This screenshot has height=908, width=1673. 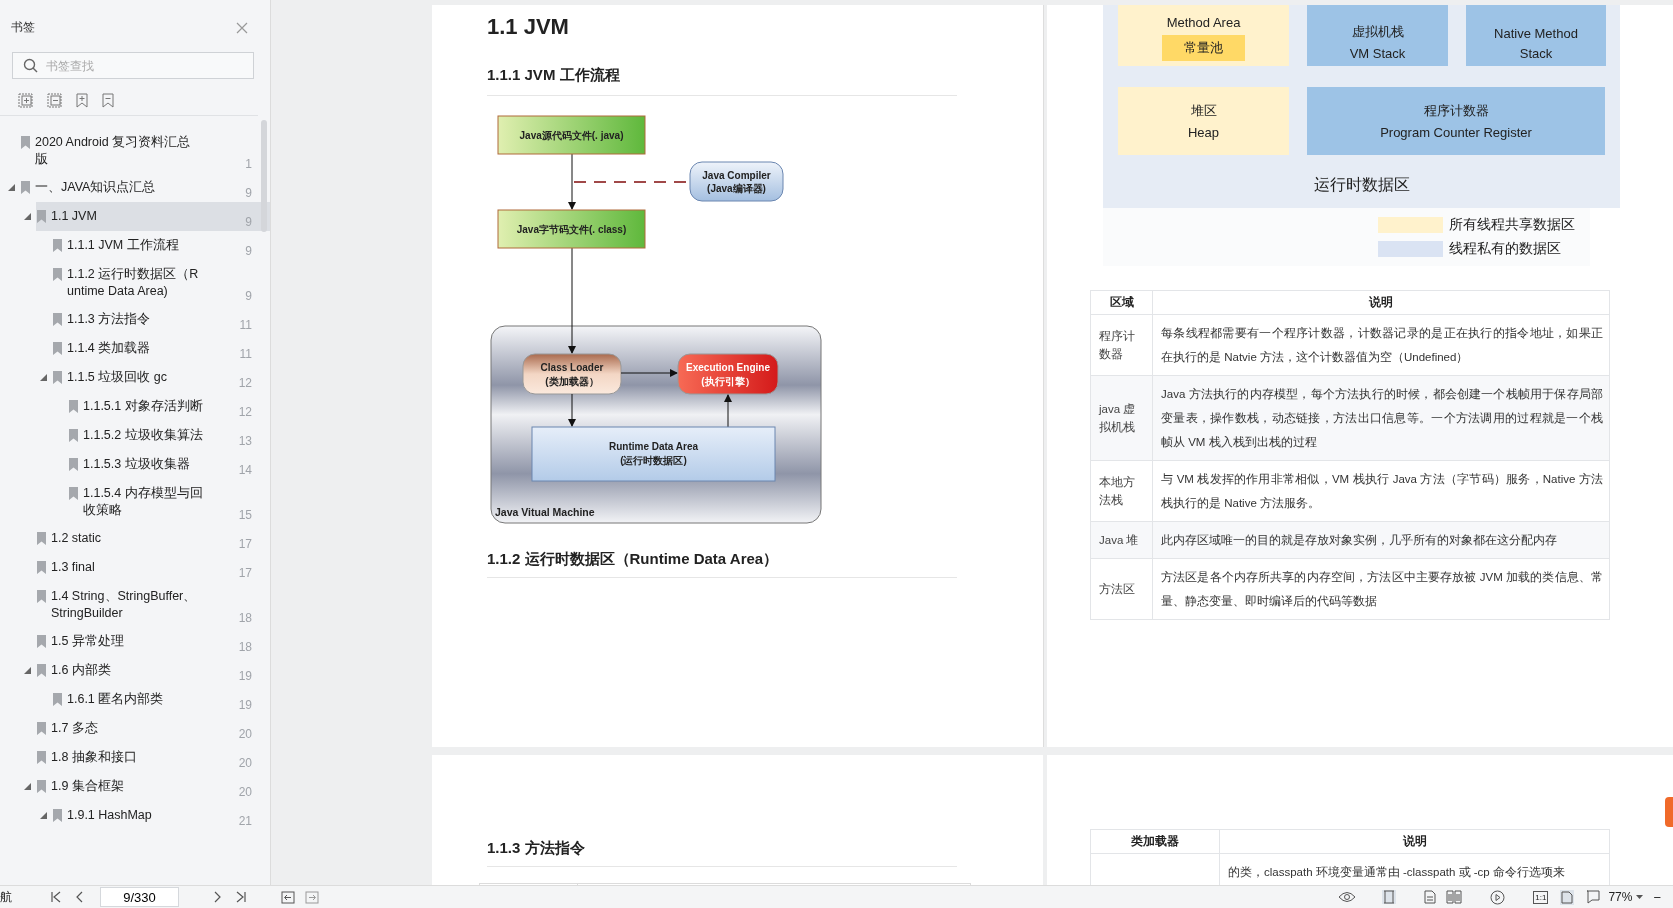 What do you see at coordinates (241, 897) in the screenshot?
I see `last-page-button` at bounding box center [241, 897].